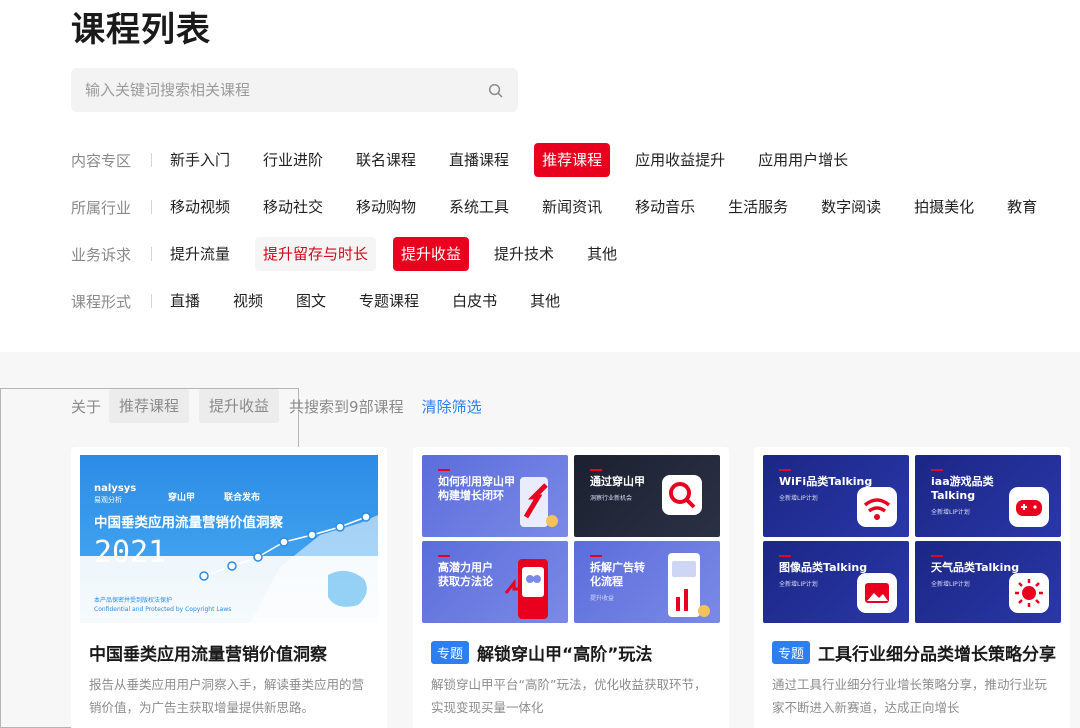  I want to click on tag-live: 直播, so click(185, 301).